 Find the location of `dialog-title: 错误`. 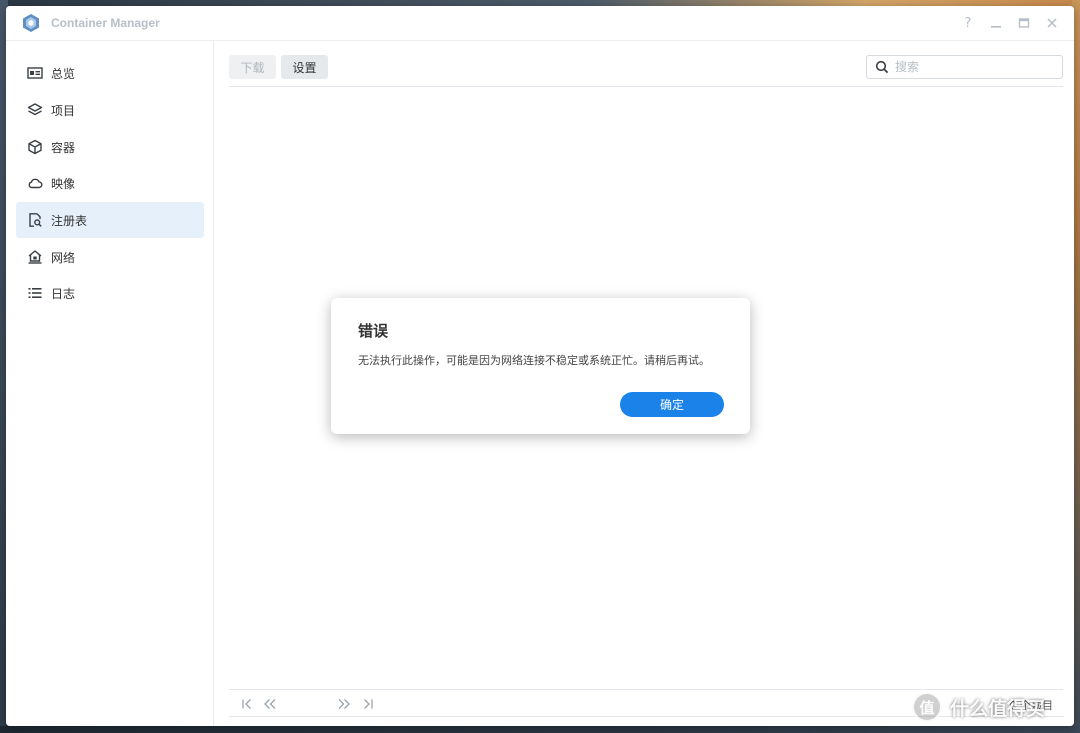

dialog-title: 错误 is located at coordinates (373, 331).